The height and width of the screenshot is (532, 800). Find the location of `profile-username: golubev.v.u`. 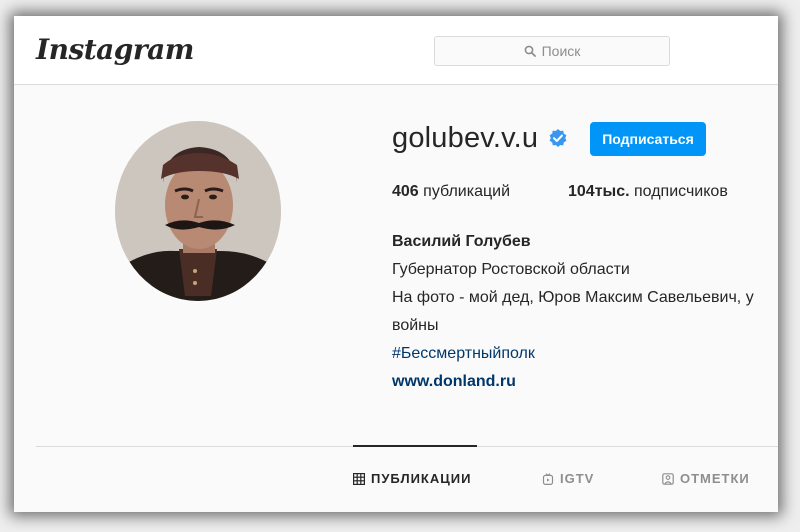

profile-username: golubev.v.u is located at coordinates (465, 138).